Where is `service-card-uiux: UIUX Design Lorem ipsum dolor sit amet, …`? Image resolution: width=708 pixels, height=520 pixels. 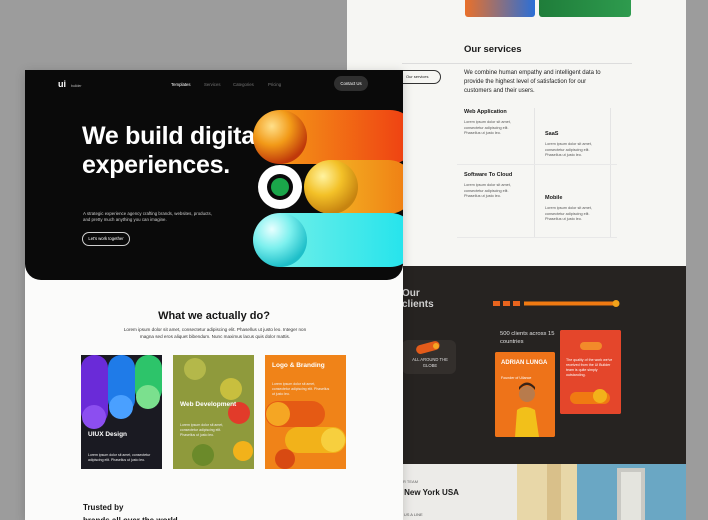 service-card-uiux: UIUX Design Lorem ipsum dolor sit amet, … is located at coordinates (121, 412).